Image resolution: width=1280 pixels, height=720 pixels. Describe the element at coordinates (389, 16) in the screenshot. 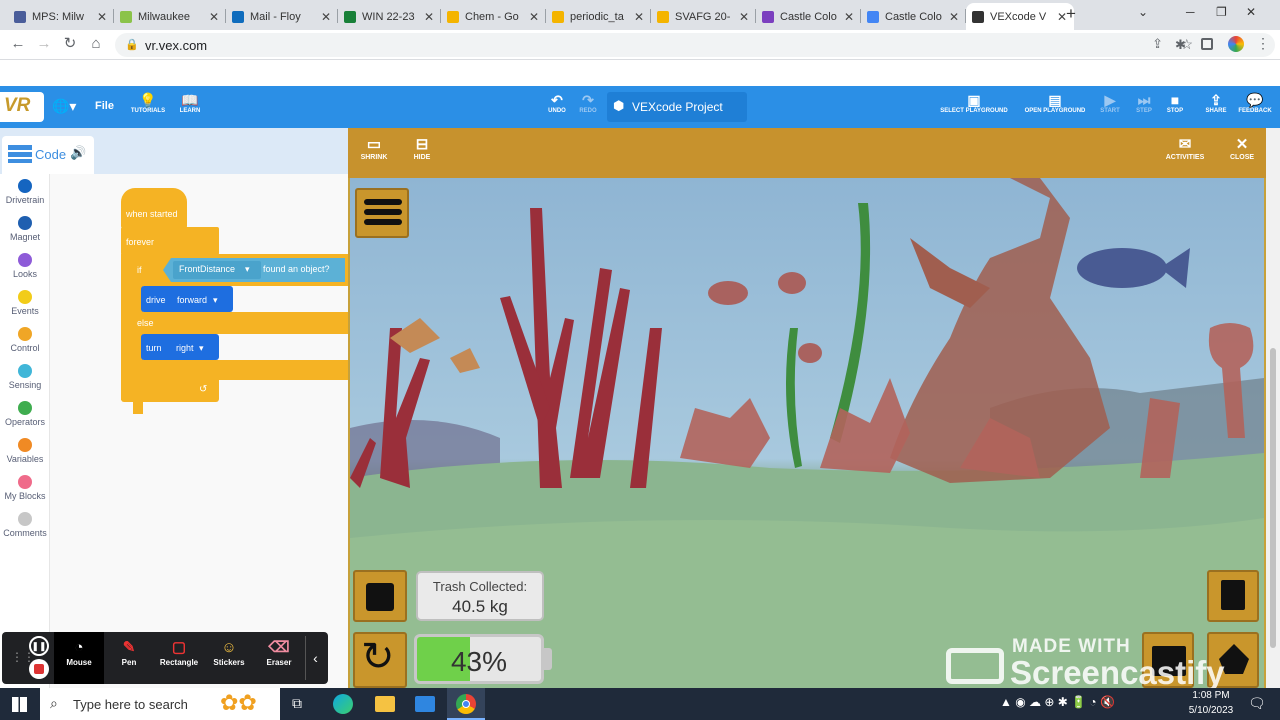

I see `browser-tab: WIN 22-23 ✕` at that location.